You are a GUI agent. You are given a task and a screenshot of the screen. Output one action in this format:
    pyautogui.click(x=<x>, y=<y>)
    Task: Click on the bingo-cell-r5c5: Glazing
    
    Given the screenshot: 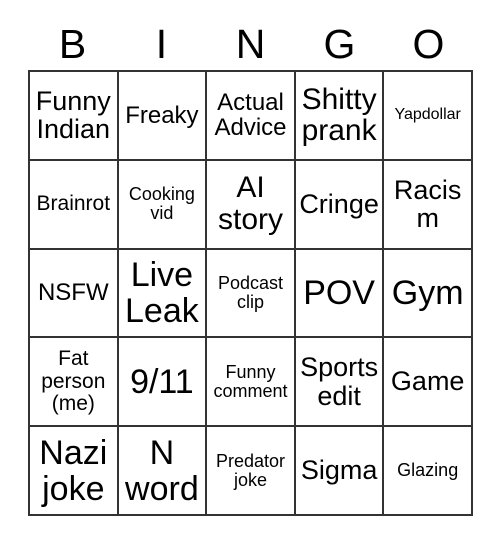 What is the action you would take?
    pyautogui.click(x=428, y=471)
    